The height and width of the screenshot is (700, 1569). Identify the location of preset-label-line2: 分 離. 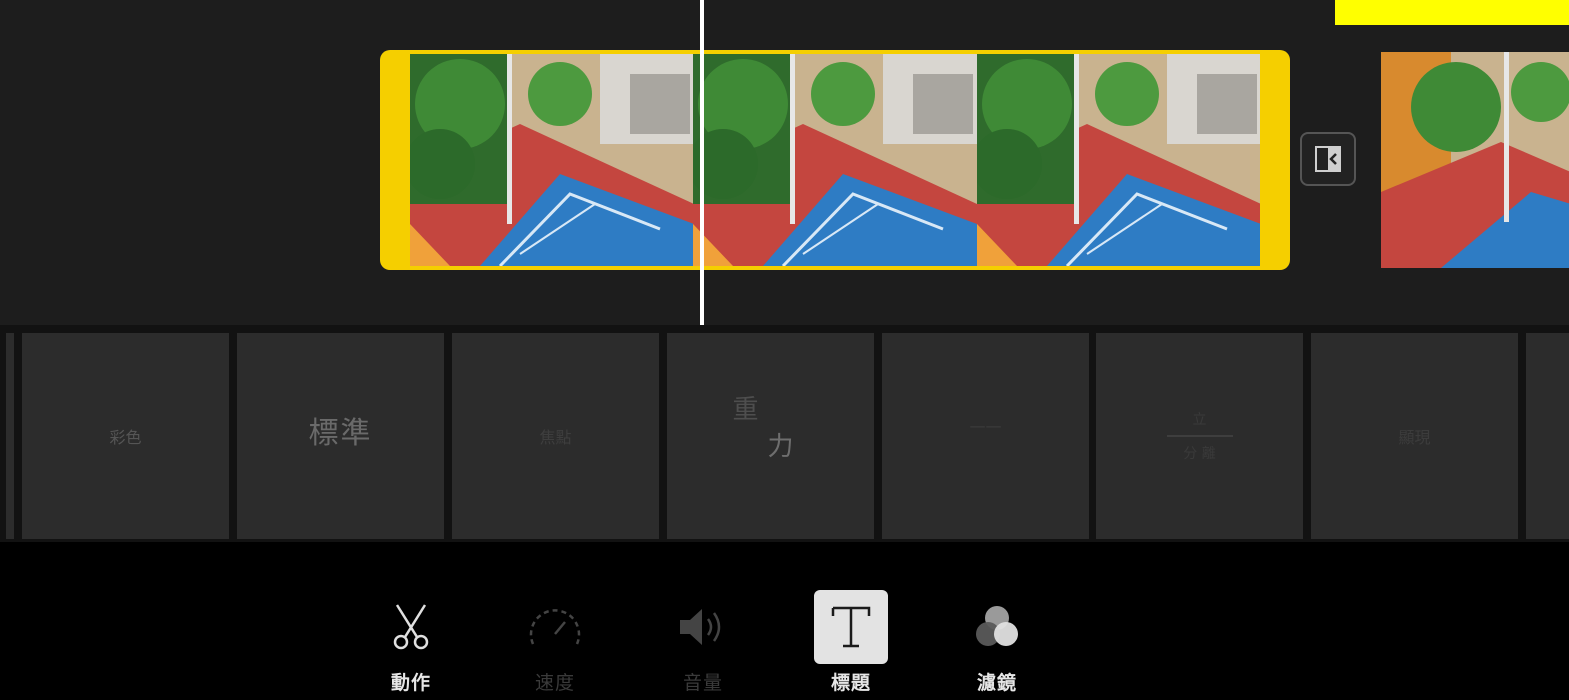
(1199, 454).